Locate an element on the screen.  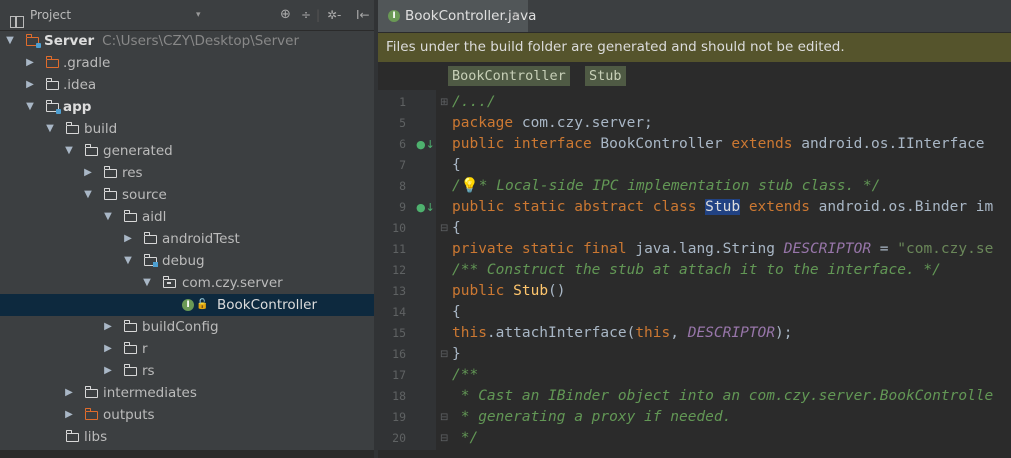
fold-plus-icon: ⊞ is located at coordinates (444, 102).